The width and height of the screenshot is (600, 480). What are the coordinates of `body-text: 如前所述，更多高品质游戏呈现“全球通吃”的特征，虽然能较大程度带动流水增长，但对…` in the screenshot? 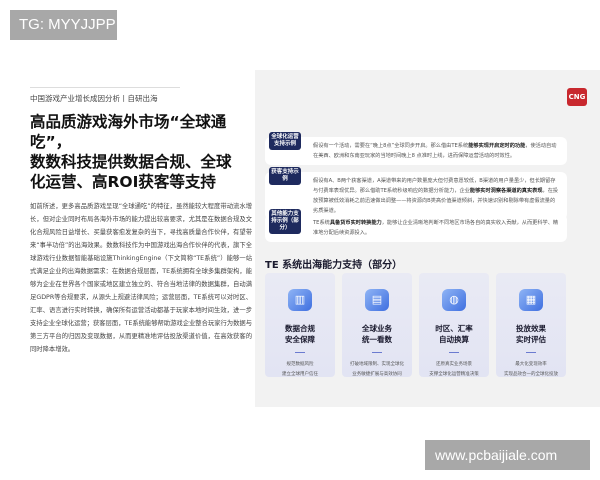 It's located at (141, 278).